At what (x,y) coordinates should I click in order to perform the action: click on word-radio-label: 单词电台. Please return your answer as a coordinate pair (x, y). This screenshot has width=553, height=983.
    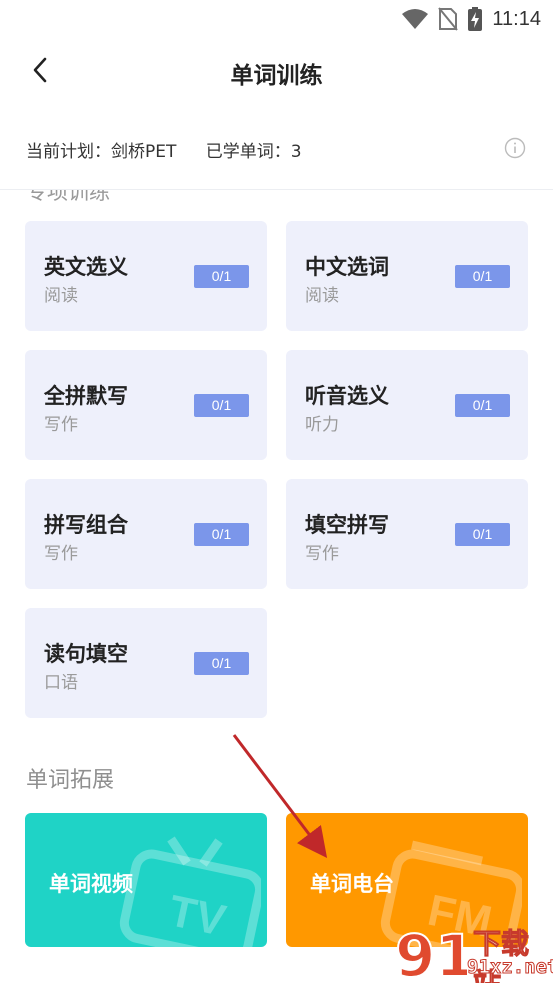
    Looking at the image, I should click on (352, 884).